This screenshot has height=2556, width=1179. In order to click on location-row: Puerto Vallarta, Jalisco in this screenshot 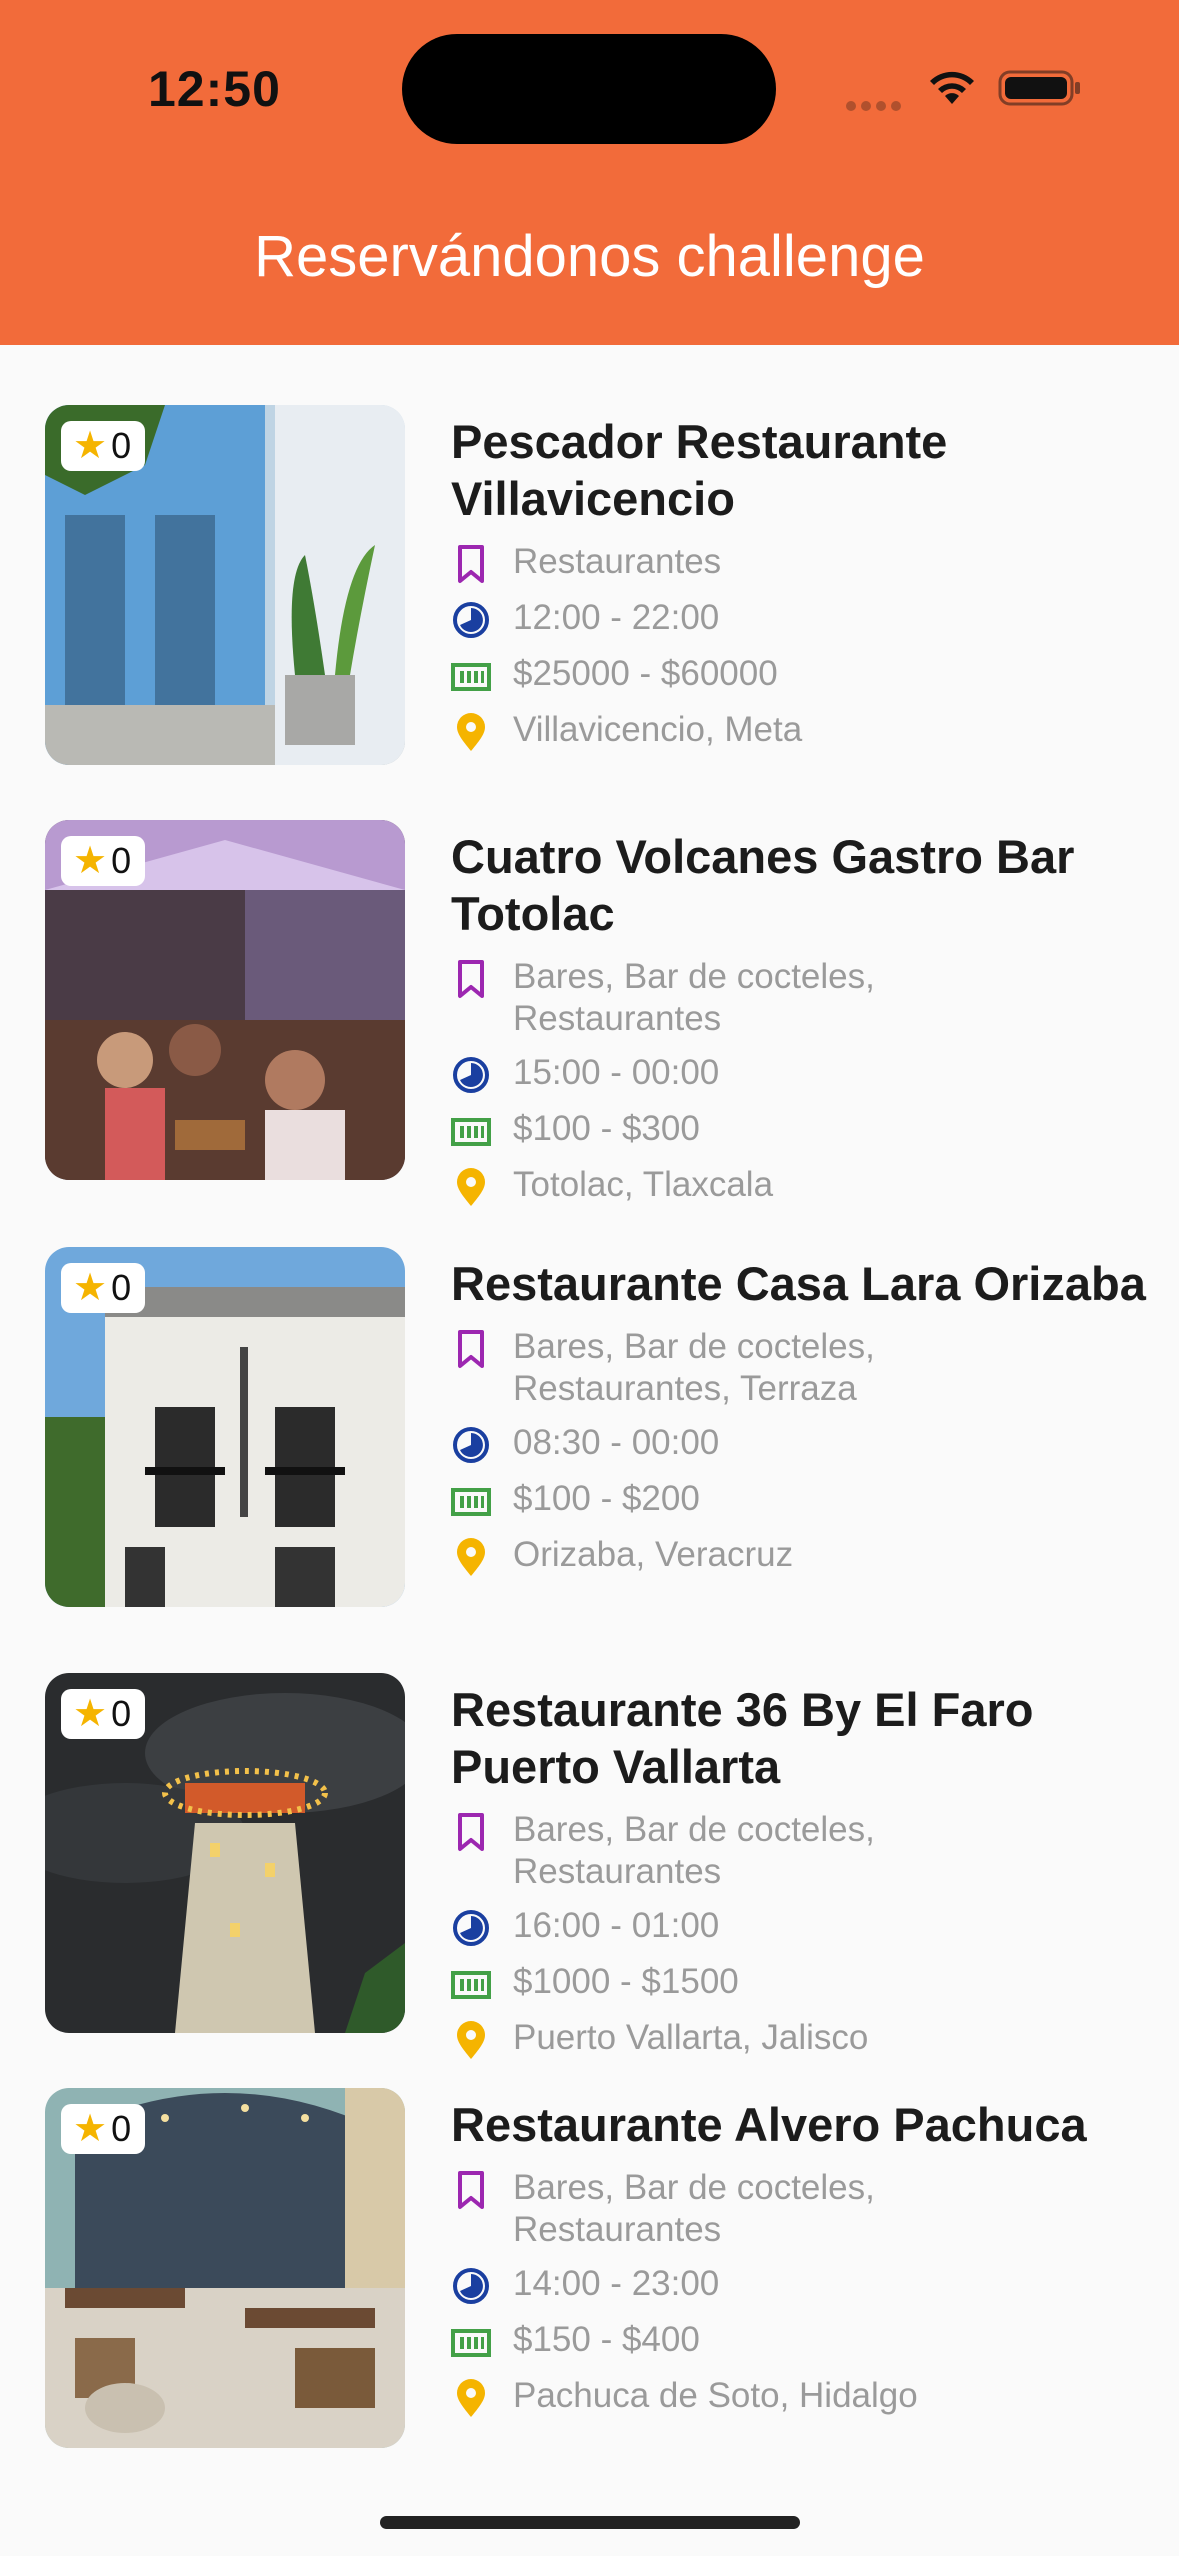, I will do `click(801, 2039)`.